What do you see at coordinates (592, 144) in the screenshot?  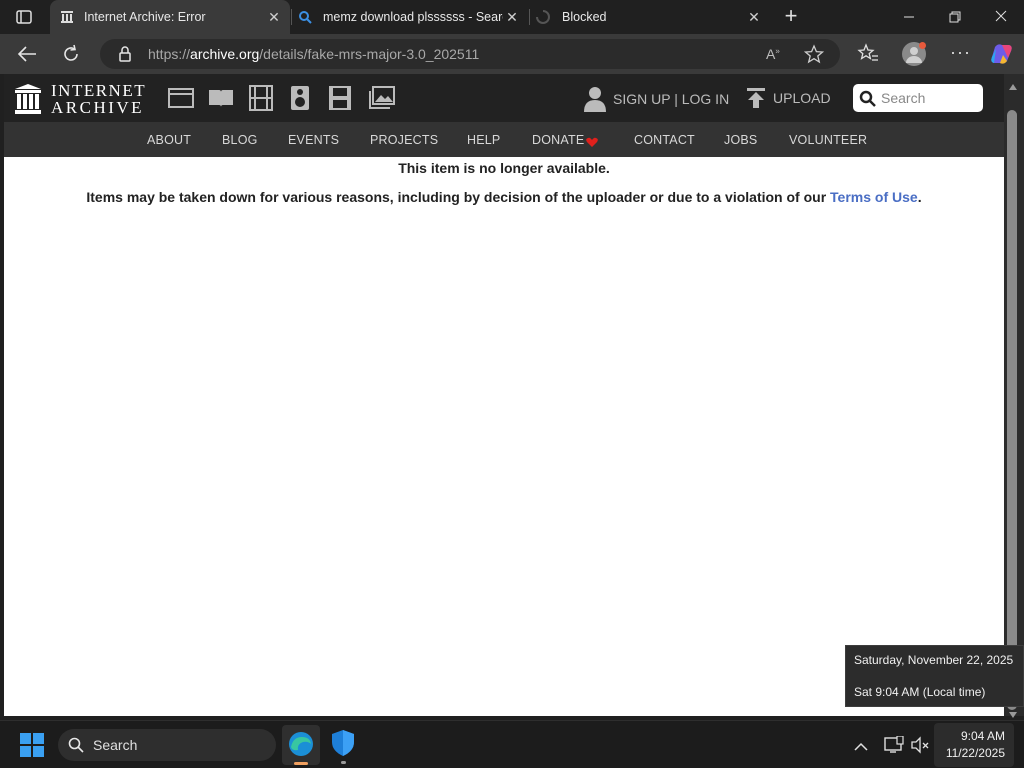 I see `heart-icon` at bounding box center [592, 144].